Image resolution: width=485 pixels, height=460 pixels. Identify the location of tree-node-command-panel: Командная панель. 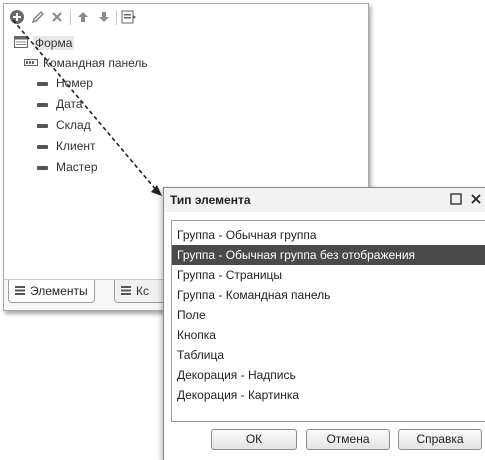
(86, 63).